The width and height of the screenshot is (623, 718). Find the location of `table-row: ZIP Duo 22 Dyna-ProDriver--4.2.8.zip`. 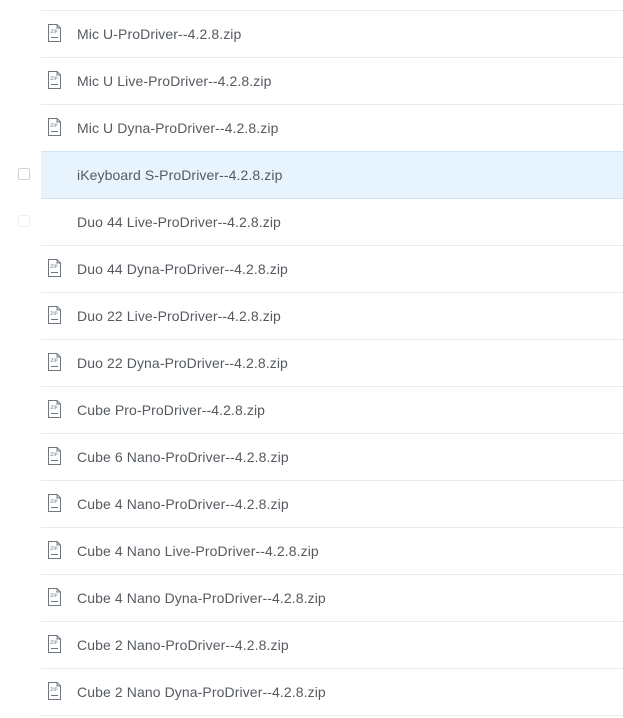

table-row: ZIP Duo 22 Dyna-ProDriver--4.2.8.zip is located at coordinates (311, 363).